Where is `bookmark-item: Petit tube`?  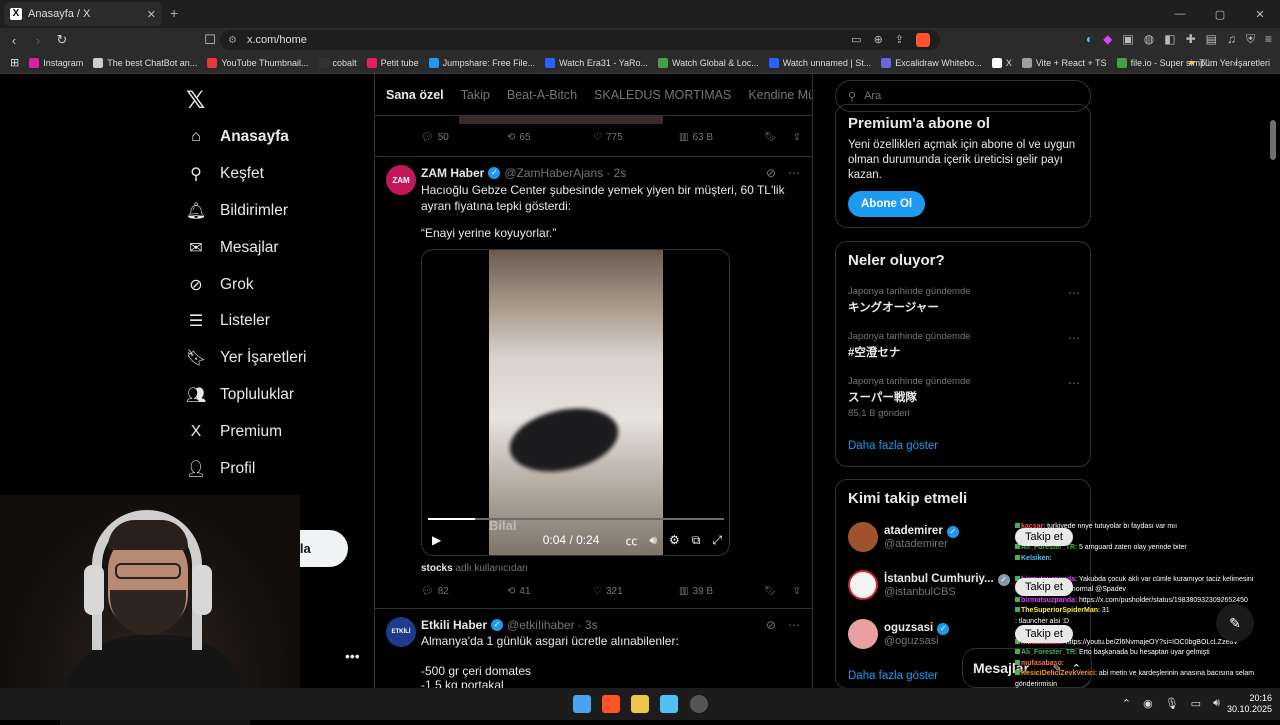 bookmark-item: Petit tube is located at coordinates (392, 62).